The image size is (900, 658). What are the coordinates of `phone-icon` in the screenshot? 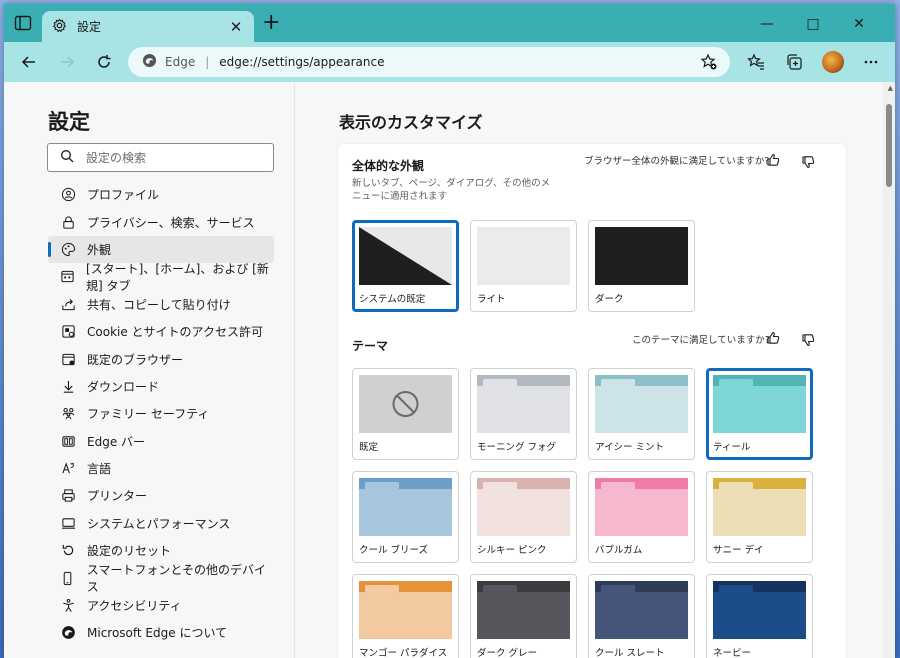 It's located at (68, 578).